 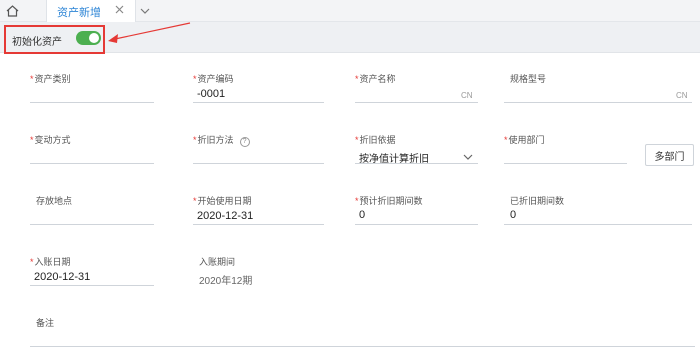 I want to click on home-icon, so click(x=12, y=11).